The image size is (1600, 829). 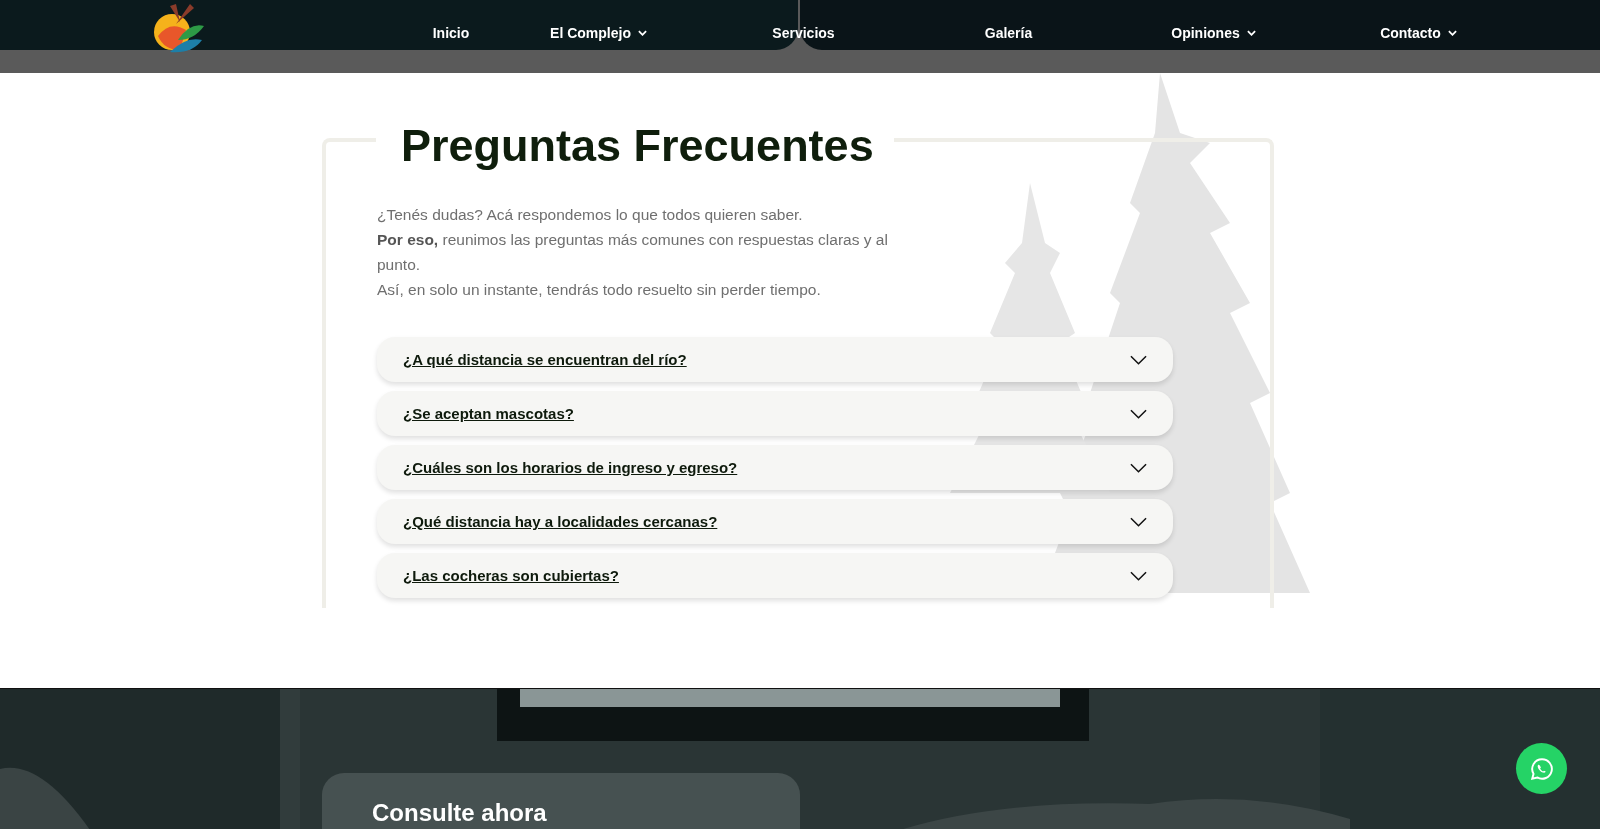 I want to click on nav-link: El Complejo, so click(x=598, y=33).